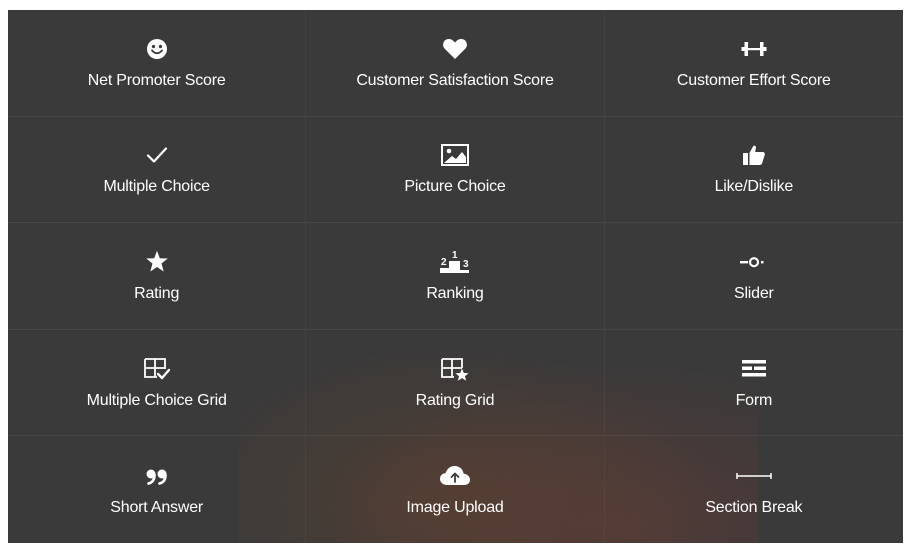 This screenshot has height=544, width=912. I want to click on quote-icon, so click(157, 476).